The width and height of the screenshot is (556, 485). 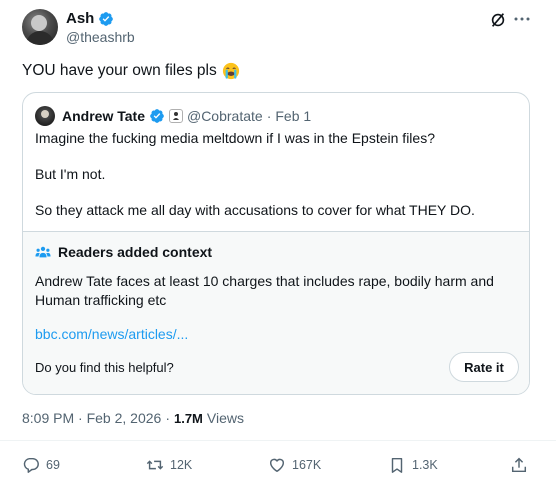 I want to click on quoted-author-handle: @Cobratate, so click(x=225, y=116).